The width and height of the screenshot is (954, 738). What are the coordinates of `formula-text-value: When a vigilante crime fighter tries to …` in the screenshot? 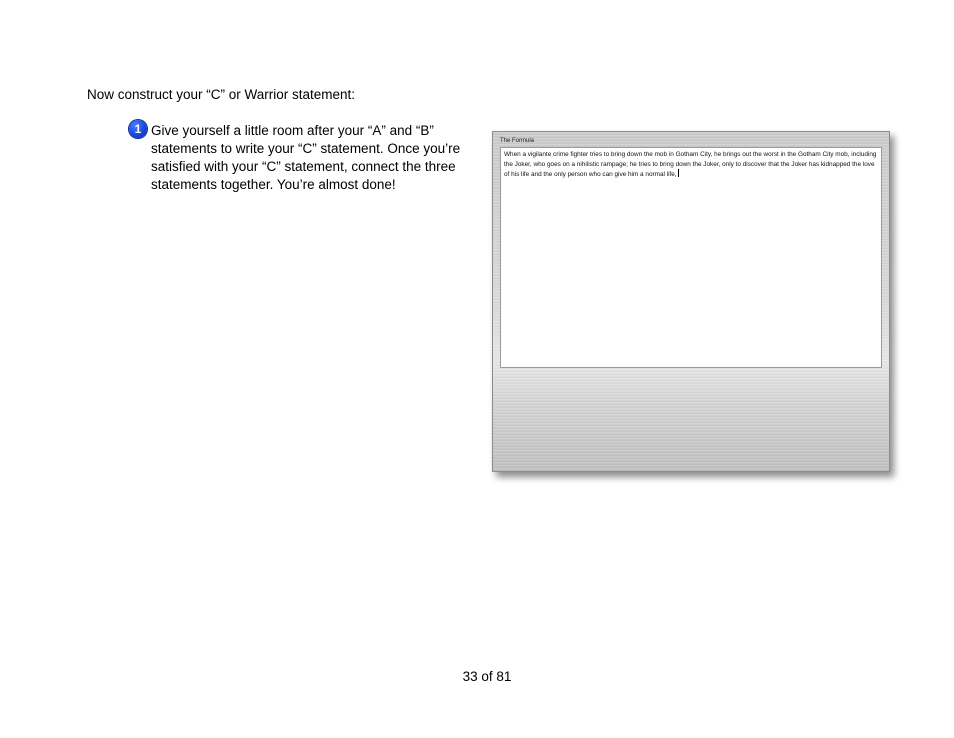 It's located at (690, 164).